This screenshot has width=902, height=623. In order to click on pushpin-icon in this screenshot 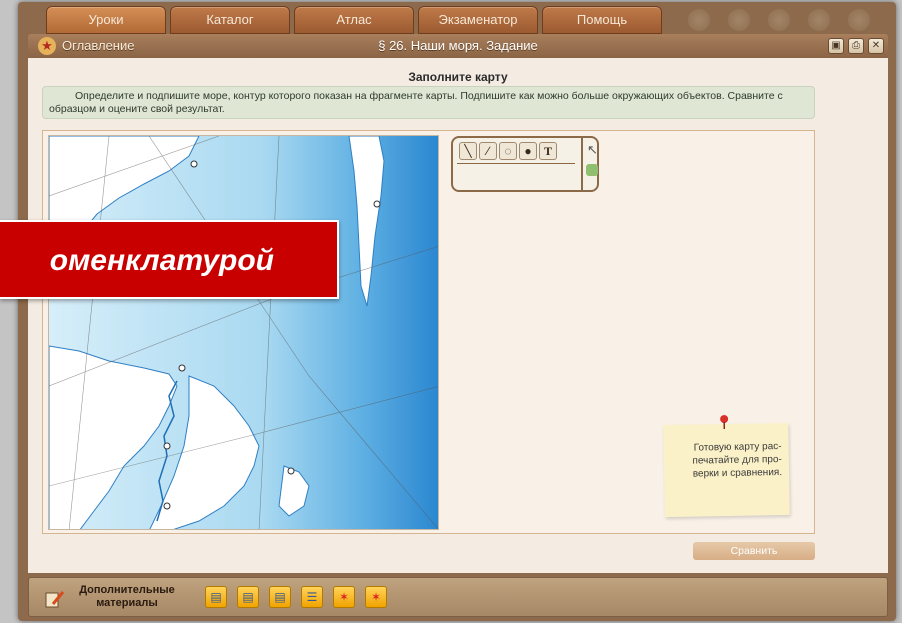, I will do `click(724, 422)`.